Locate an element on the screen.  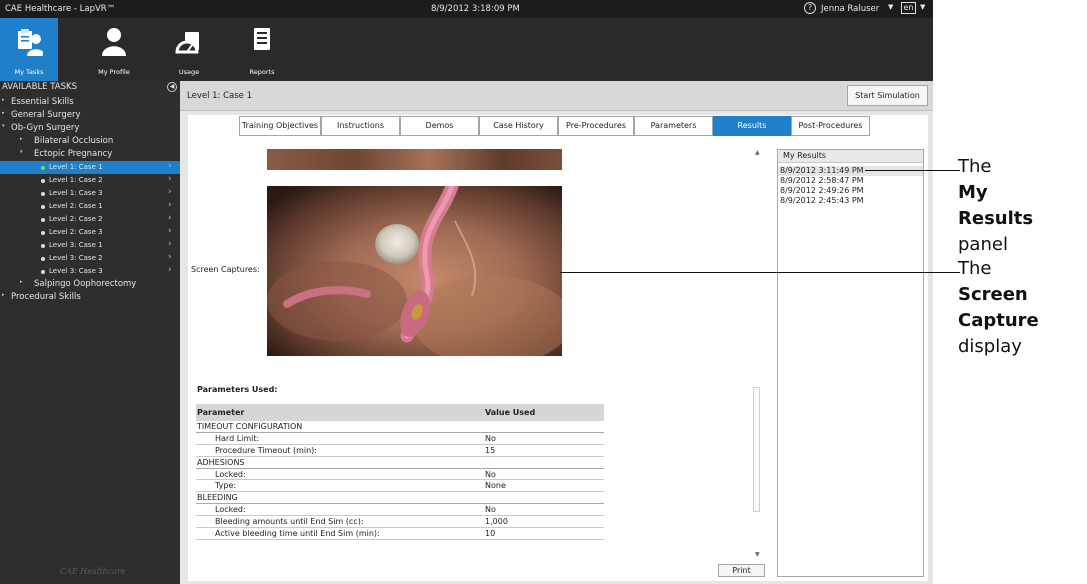
tab-demos: Demos is located at coordinates (439, 126).